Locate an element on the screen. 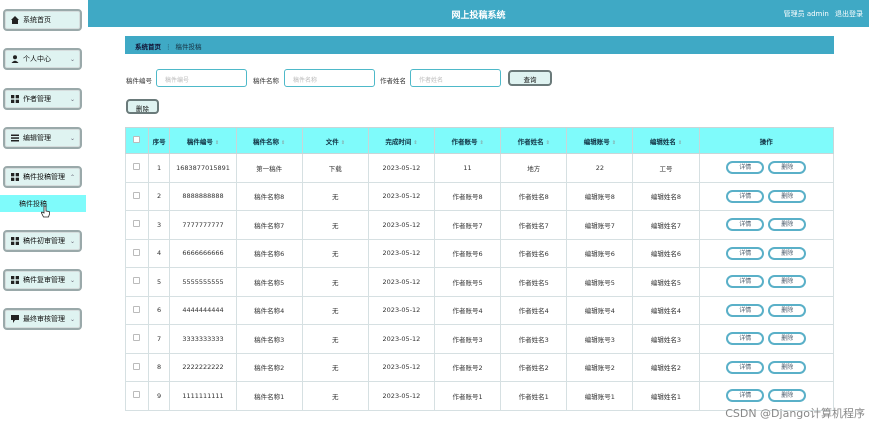 The width and height of the screenshot is (869, 427). cell-date: 2023-05-12 is located at coordinates (401, 367).